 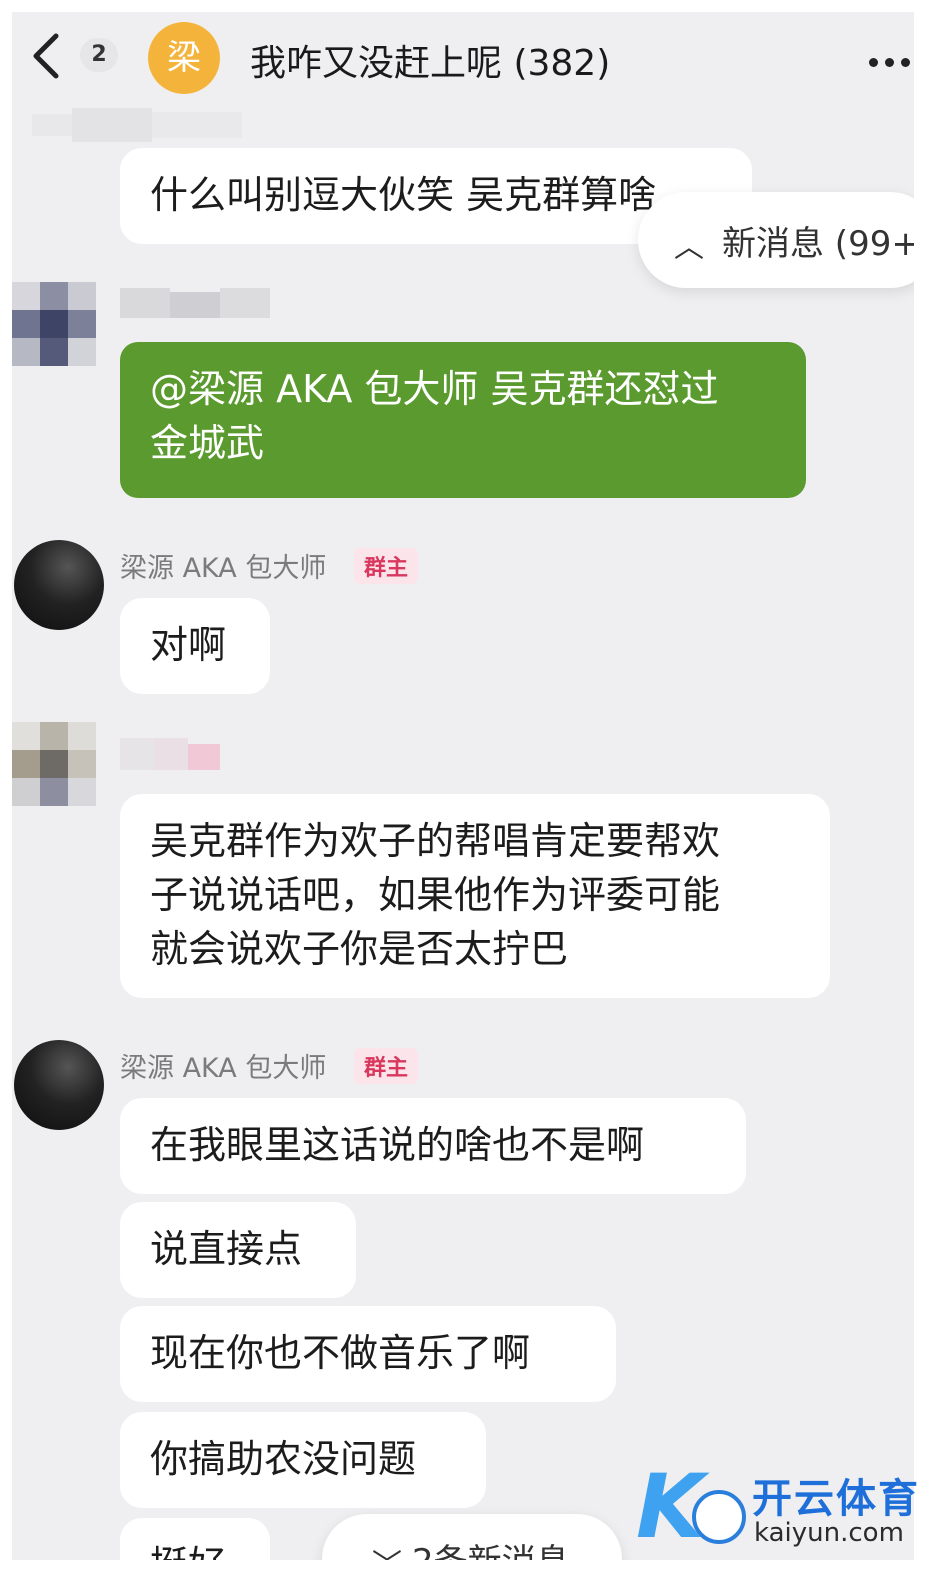 I want to click on message-bubble: 现在你也不做音乐了啊, so click(x=368, y=1354).